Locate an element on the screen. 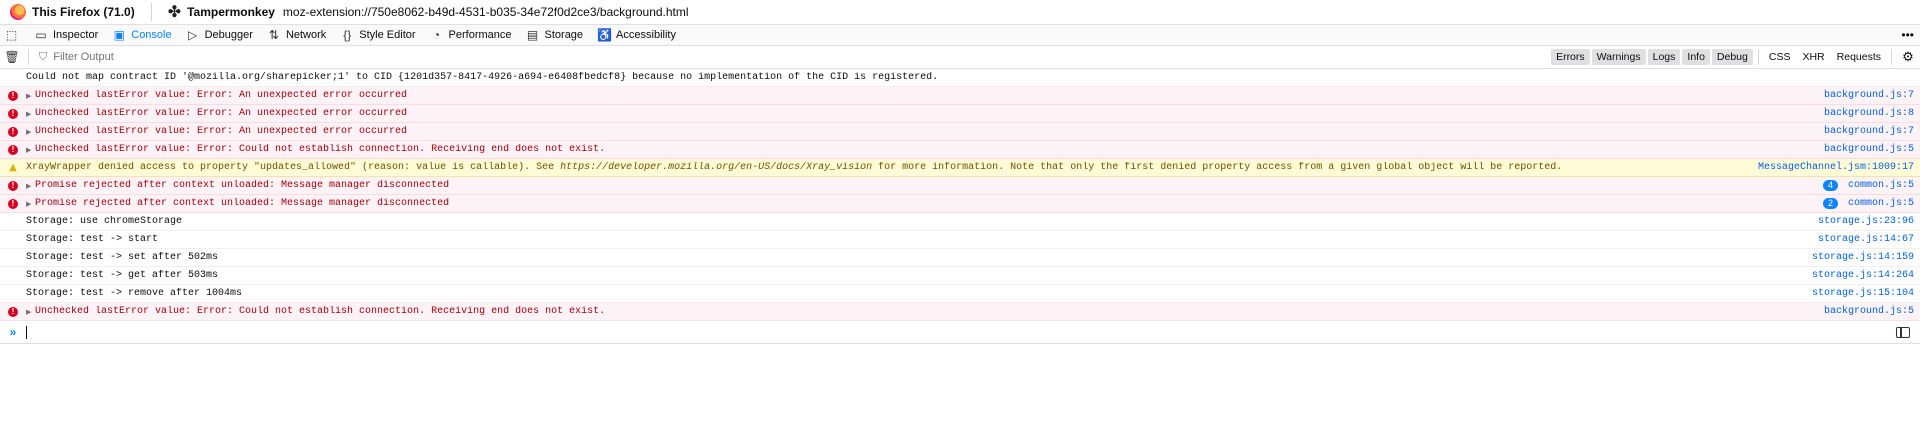 The width and height of the screenshot is (1920, 431). source-location-link: storage.js:23:96 is located at coordinates (1866, 221).